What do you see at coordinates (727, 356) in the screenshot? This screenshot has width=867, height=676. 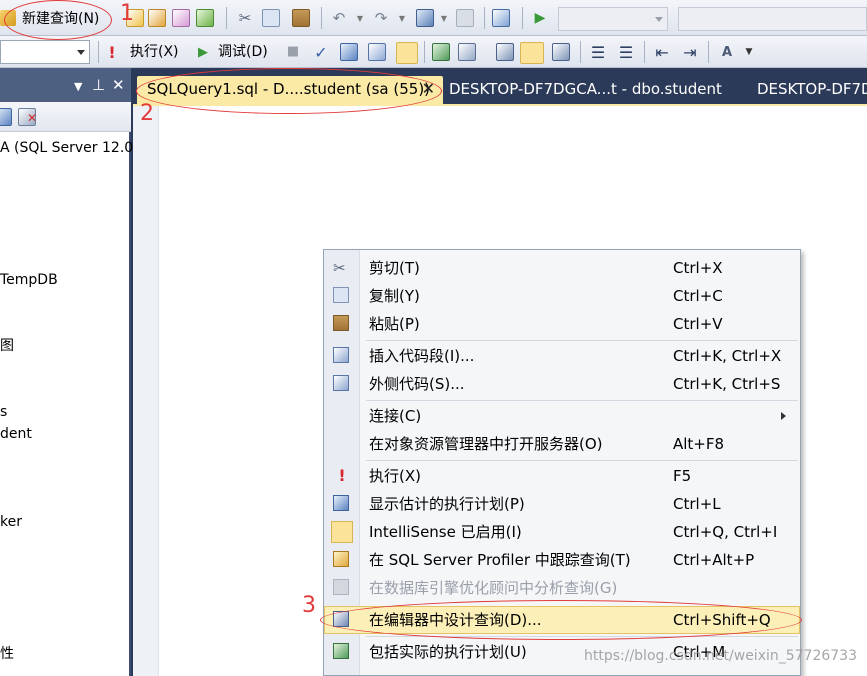 I see `menu-shortcut: Ctrl+K, Ctrl+X` at bounding box center [727, 356].